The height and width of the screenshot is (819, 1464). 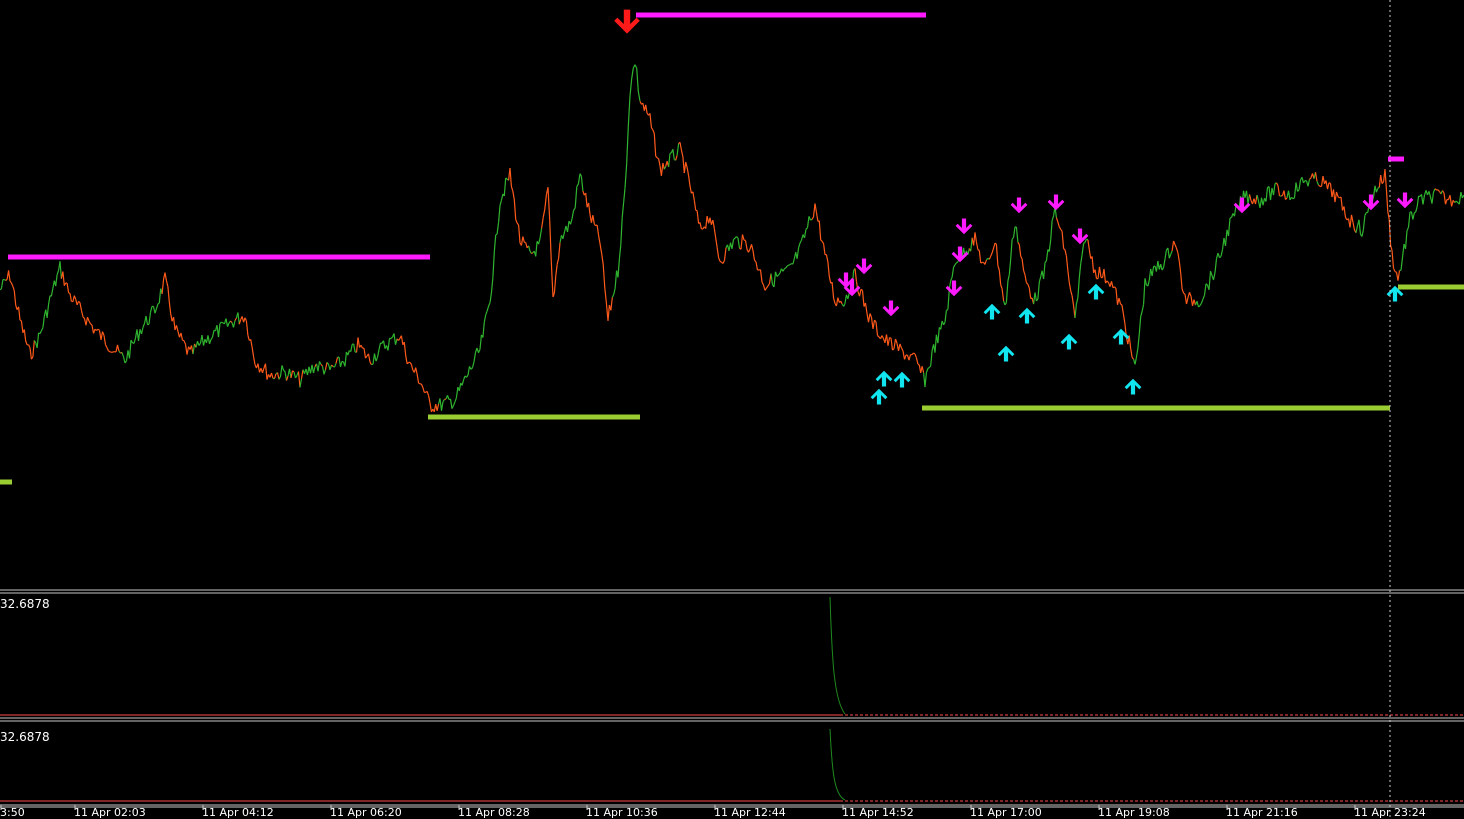 What do you see at coordinates (622, 812) in the screenshot?
I see `x-tick-label: 11 Apr 10:36` at bounding box center [622, 812].